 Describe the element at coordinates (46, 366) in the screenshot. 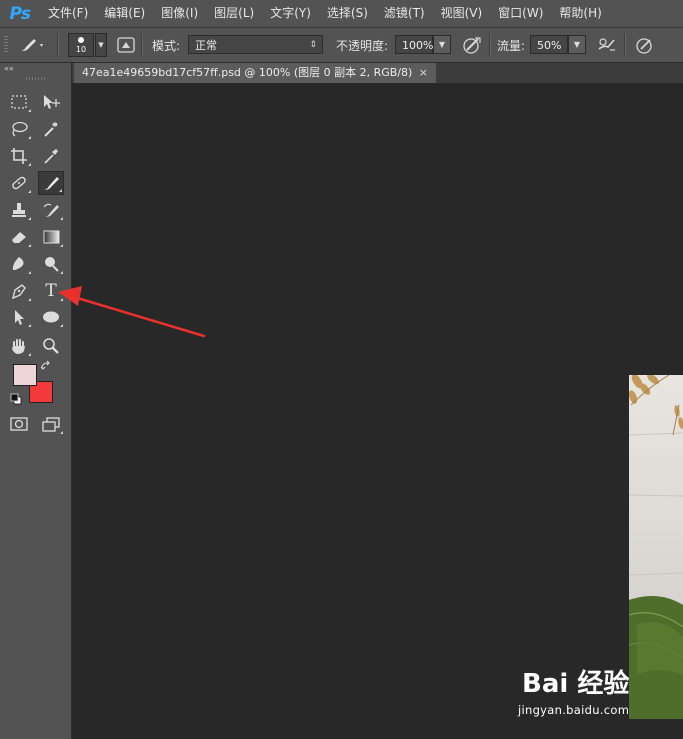

I see `swap-colors-icon` at that location.